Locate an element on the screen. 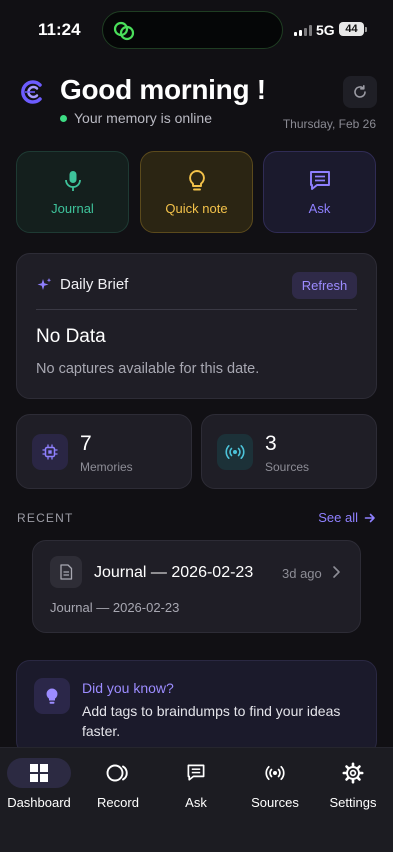  tab-settings: Settings is located at coordinates (353, 783).